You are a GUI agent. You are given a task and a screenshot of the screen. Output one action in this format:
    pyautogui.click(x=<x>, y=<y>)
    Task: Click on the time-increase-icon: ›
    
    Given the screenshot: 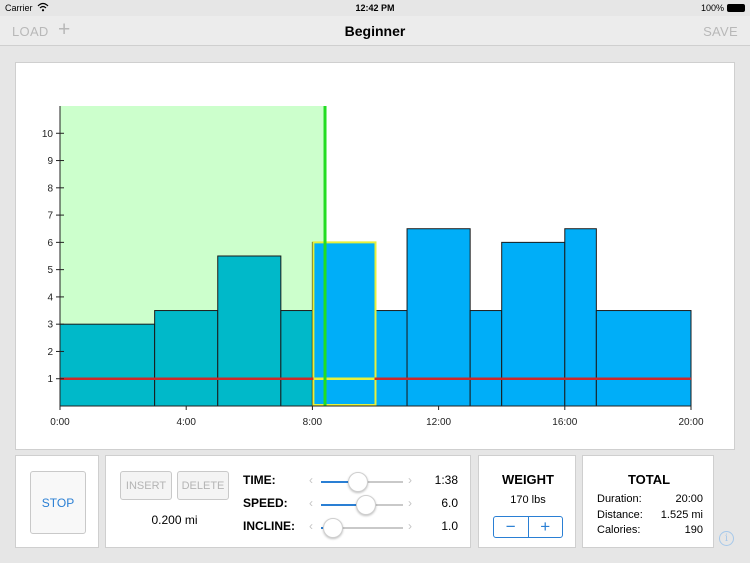 What is the action you would take?
    pyautogui.click(x=410, y=480)
    